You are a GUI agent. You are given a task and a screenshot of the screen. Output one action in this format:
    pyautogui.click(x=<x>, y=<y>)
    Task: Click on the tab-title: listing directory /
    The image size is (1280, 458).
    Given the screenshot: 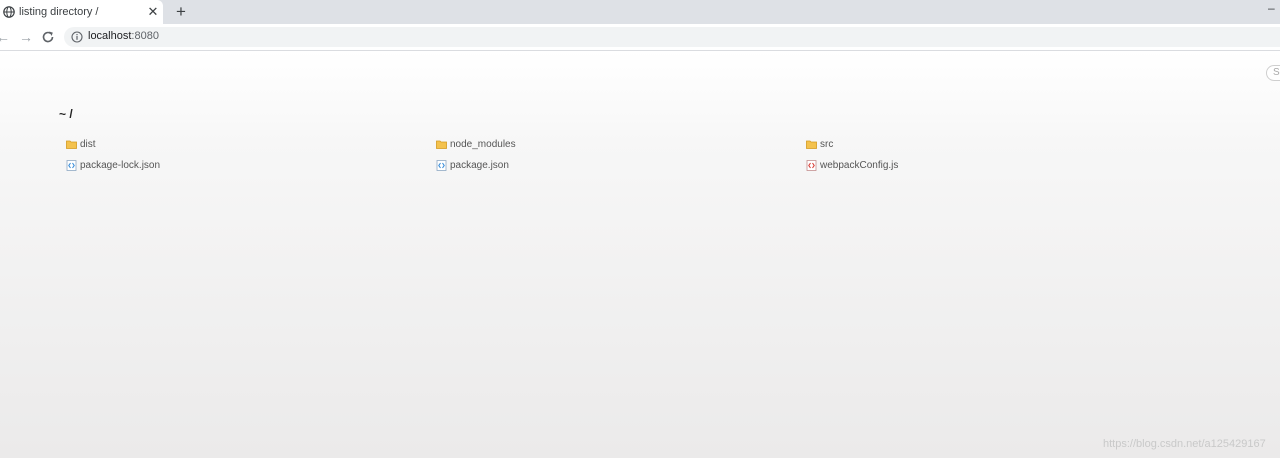 What is the action you would take?
    pyautogui.click(x=59, y=12)
    